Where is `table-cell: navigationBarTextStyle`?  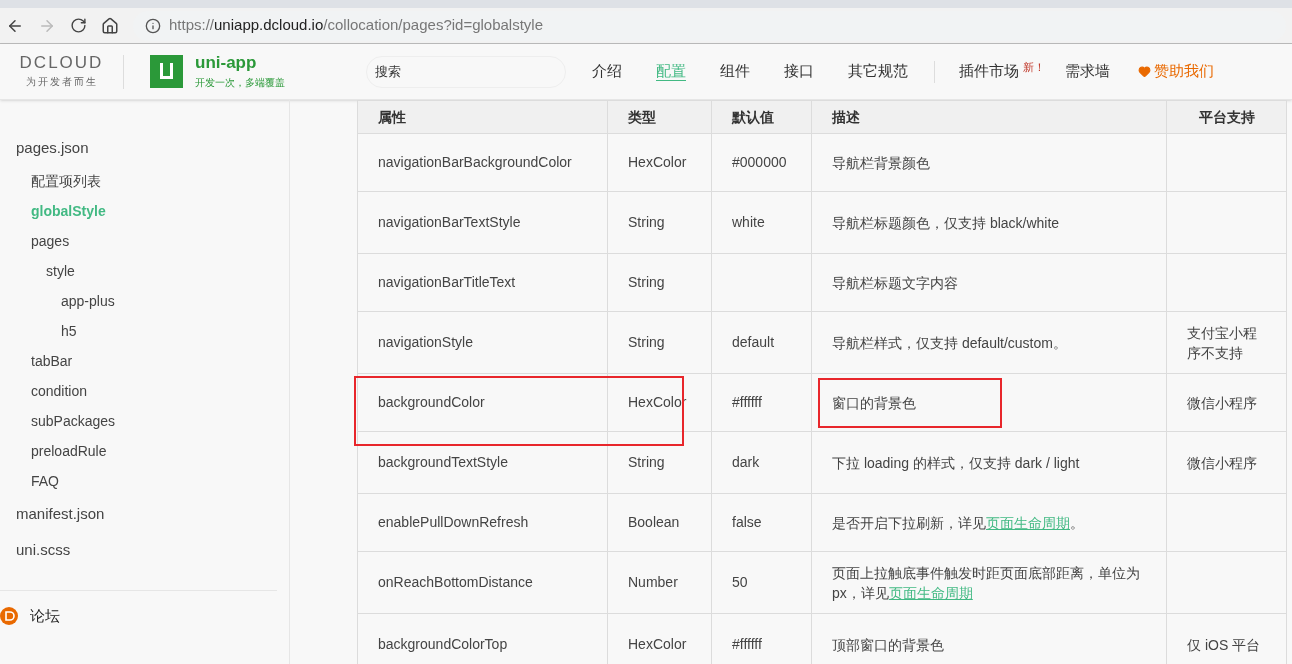
table-cell: navigationBarTextStyle is located at coordinates (482, 222).